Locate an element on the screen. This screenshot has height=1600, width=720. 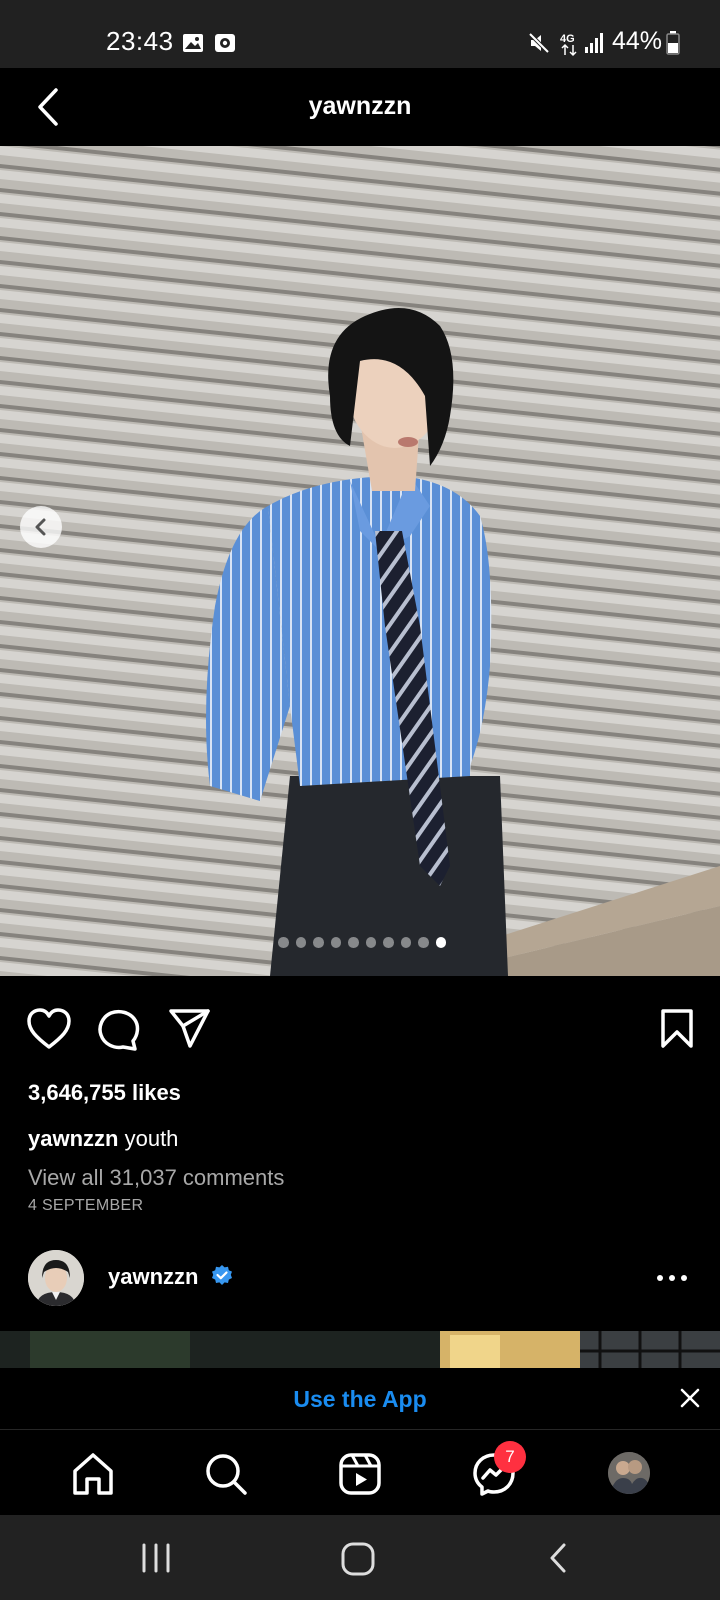
home-icon is located at coordinates (93, 1474).